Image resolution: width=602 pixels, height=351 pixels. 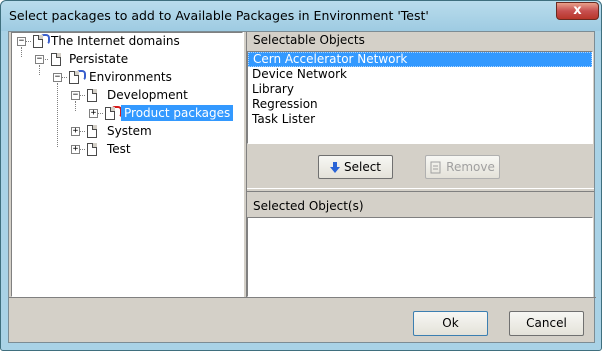 What do you see at coordinates (420, 59) in the screenshot?
I see `list-item: Cern Accelerator Network` at bounding box center [420, 59].